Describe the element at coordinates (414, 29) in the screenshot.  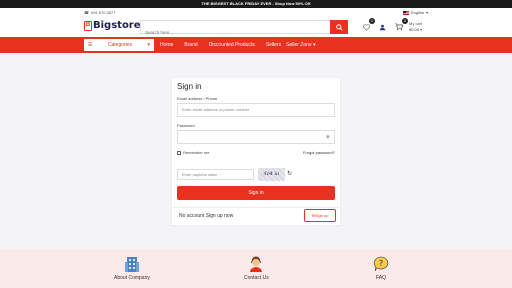
I see `cart-amount: ¥0.00` at that location.